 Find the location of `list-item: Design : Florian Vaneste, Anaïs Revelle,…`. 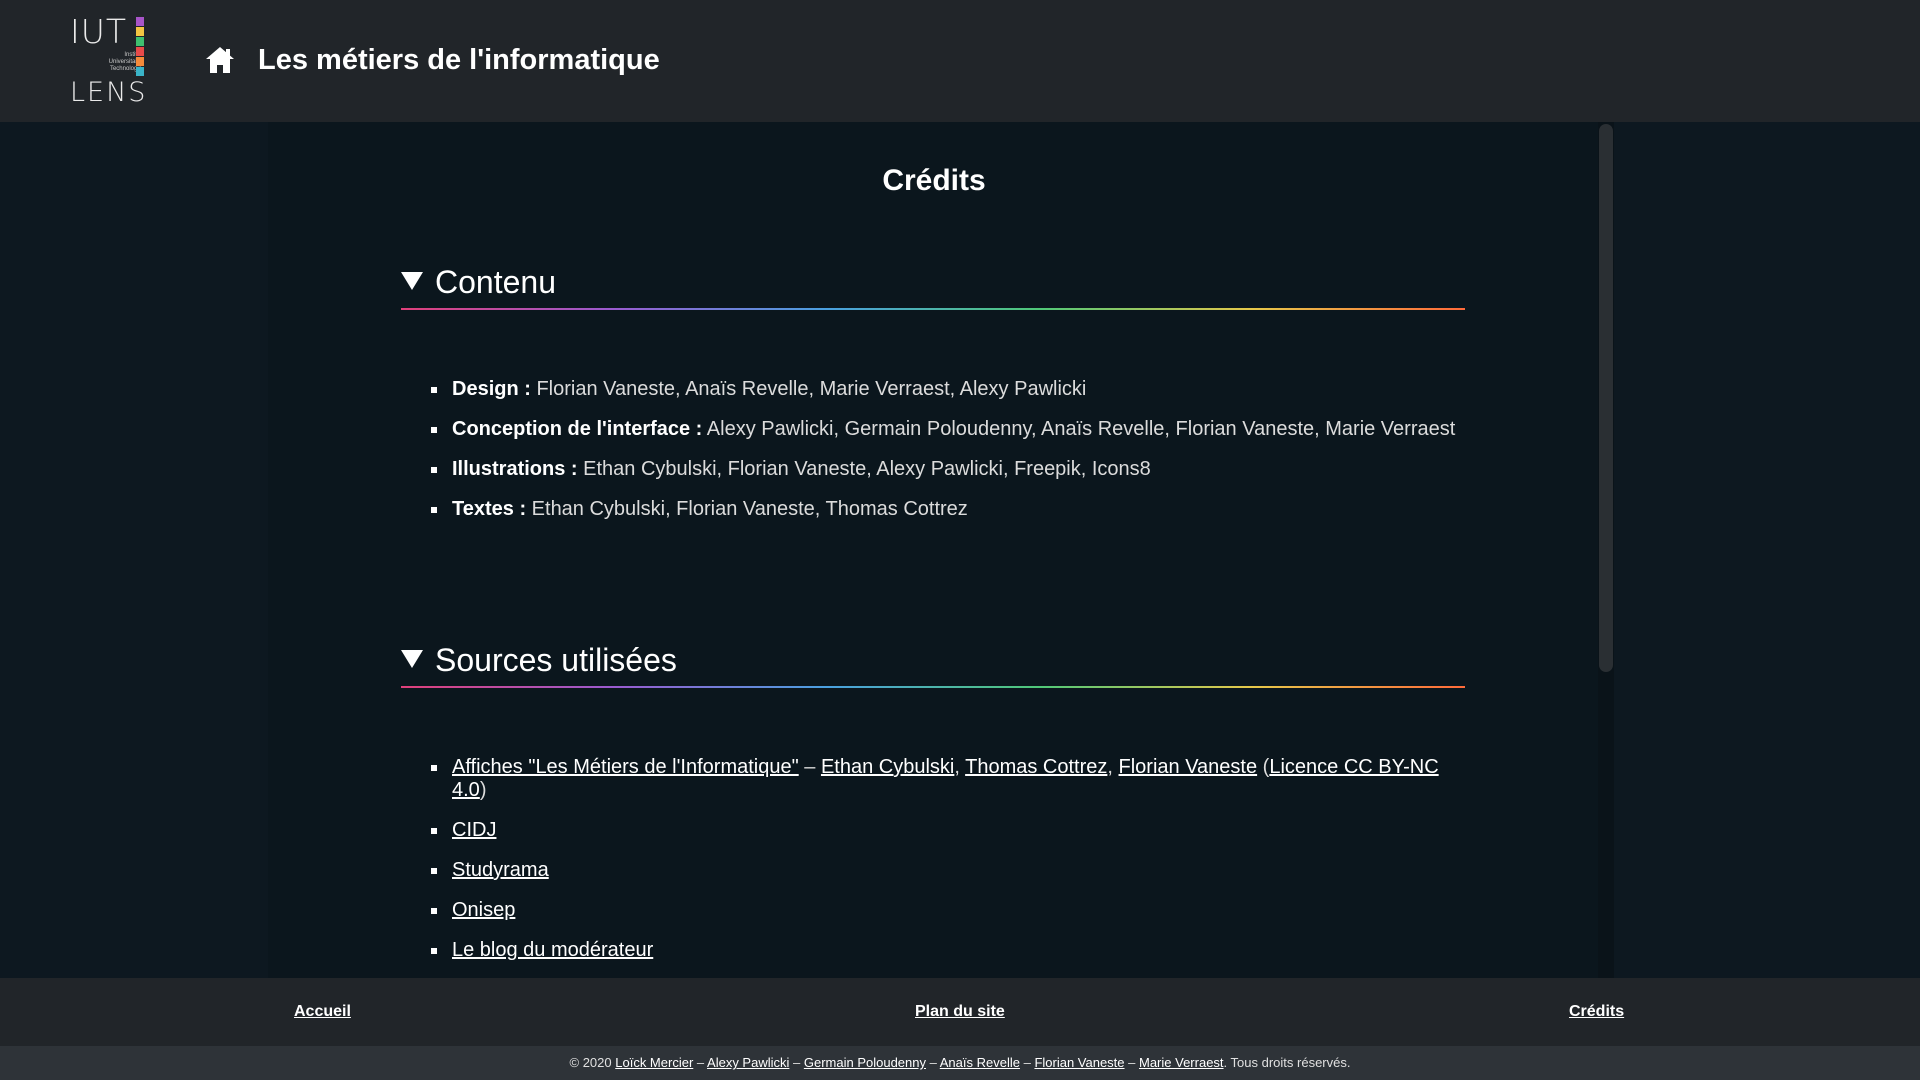

list-item: Design : Florian Vaneste, Anaïs Revelle,… is located at coordinates (933, 389).